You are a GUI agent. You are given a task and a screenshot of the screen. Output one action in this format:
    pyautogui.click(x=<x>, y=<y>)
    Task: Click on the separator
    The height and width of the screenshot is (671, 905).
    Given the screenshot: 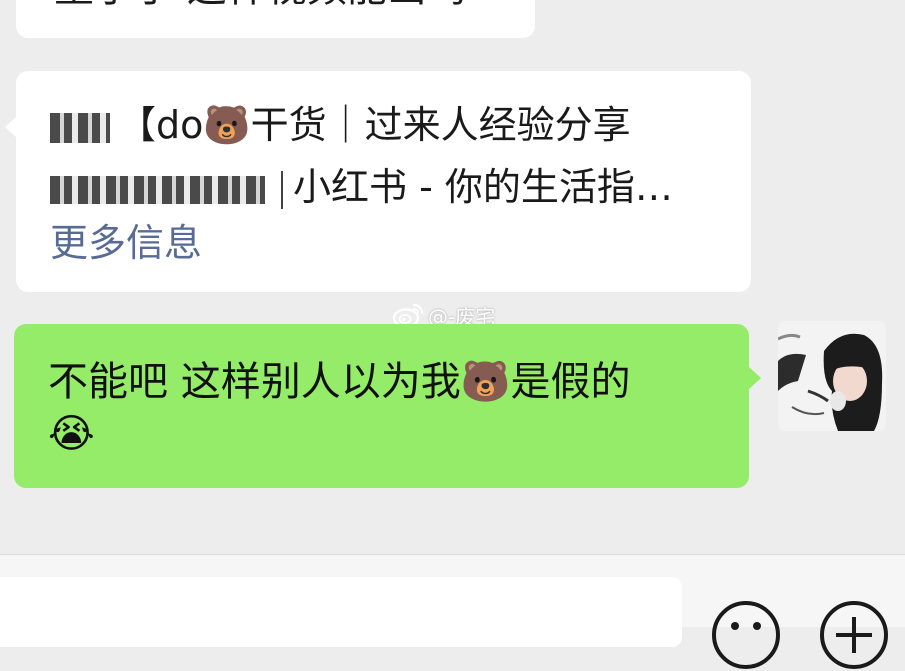 What is the action you would take?
    pyautogui.click(x=282, y=189)
    